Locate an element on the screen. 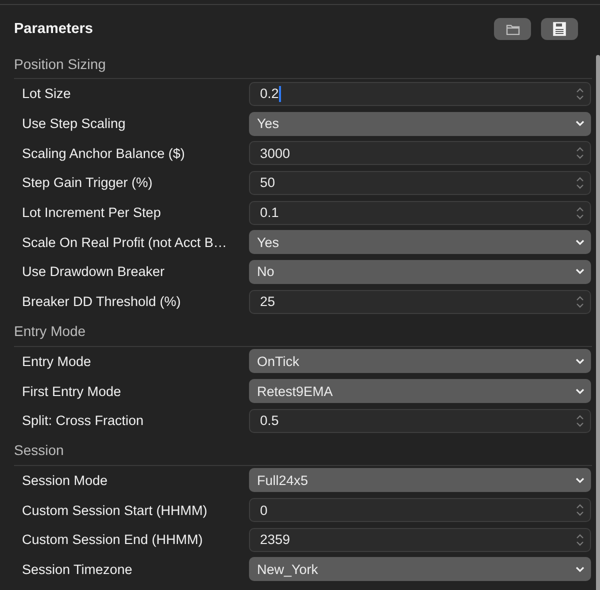 Image resolution: width=600 pixels, height=590 pixels. section-heading: Position Sizing is located at coordinates (60, 64).